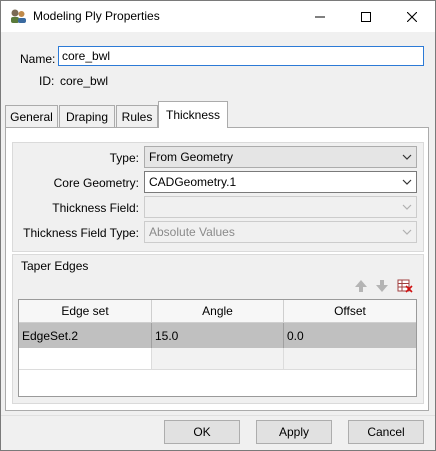 This screenshot has height=451, width=436. I want to click on core-geometry-label: Core Geometry:, so click(96, 183).